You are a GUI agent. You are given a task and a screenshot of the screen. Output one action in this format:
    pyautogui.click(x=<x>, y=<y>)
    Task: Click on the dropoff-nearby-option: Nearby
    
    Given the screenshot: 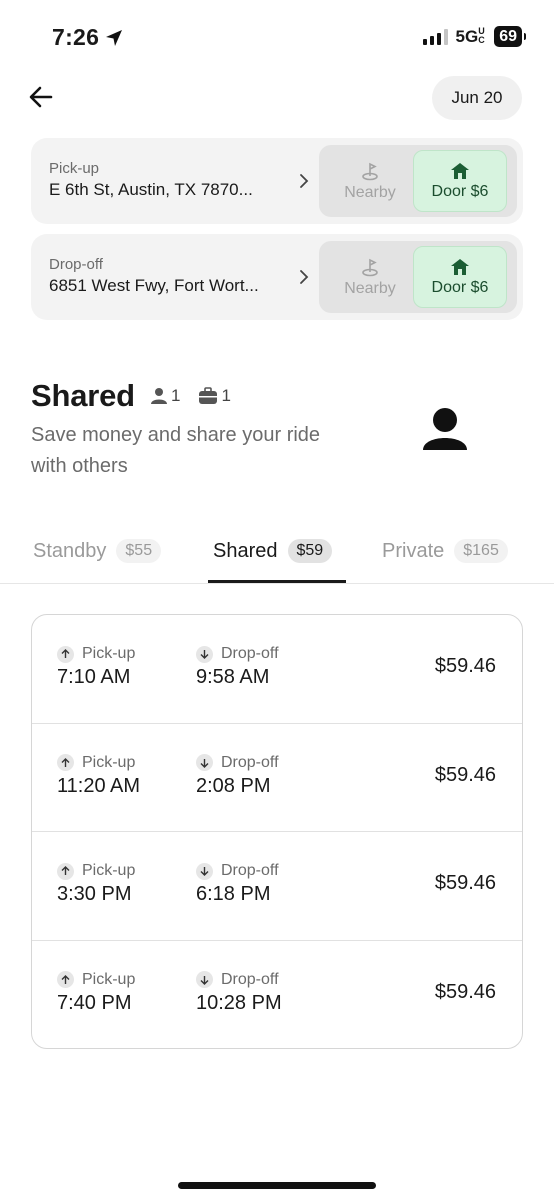 What is the action you would take?
    pyautogui.click(x=370, y=277)
    